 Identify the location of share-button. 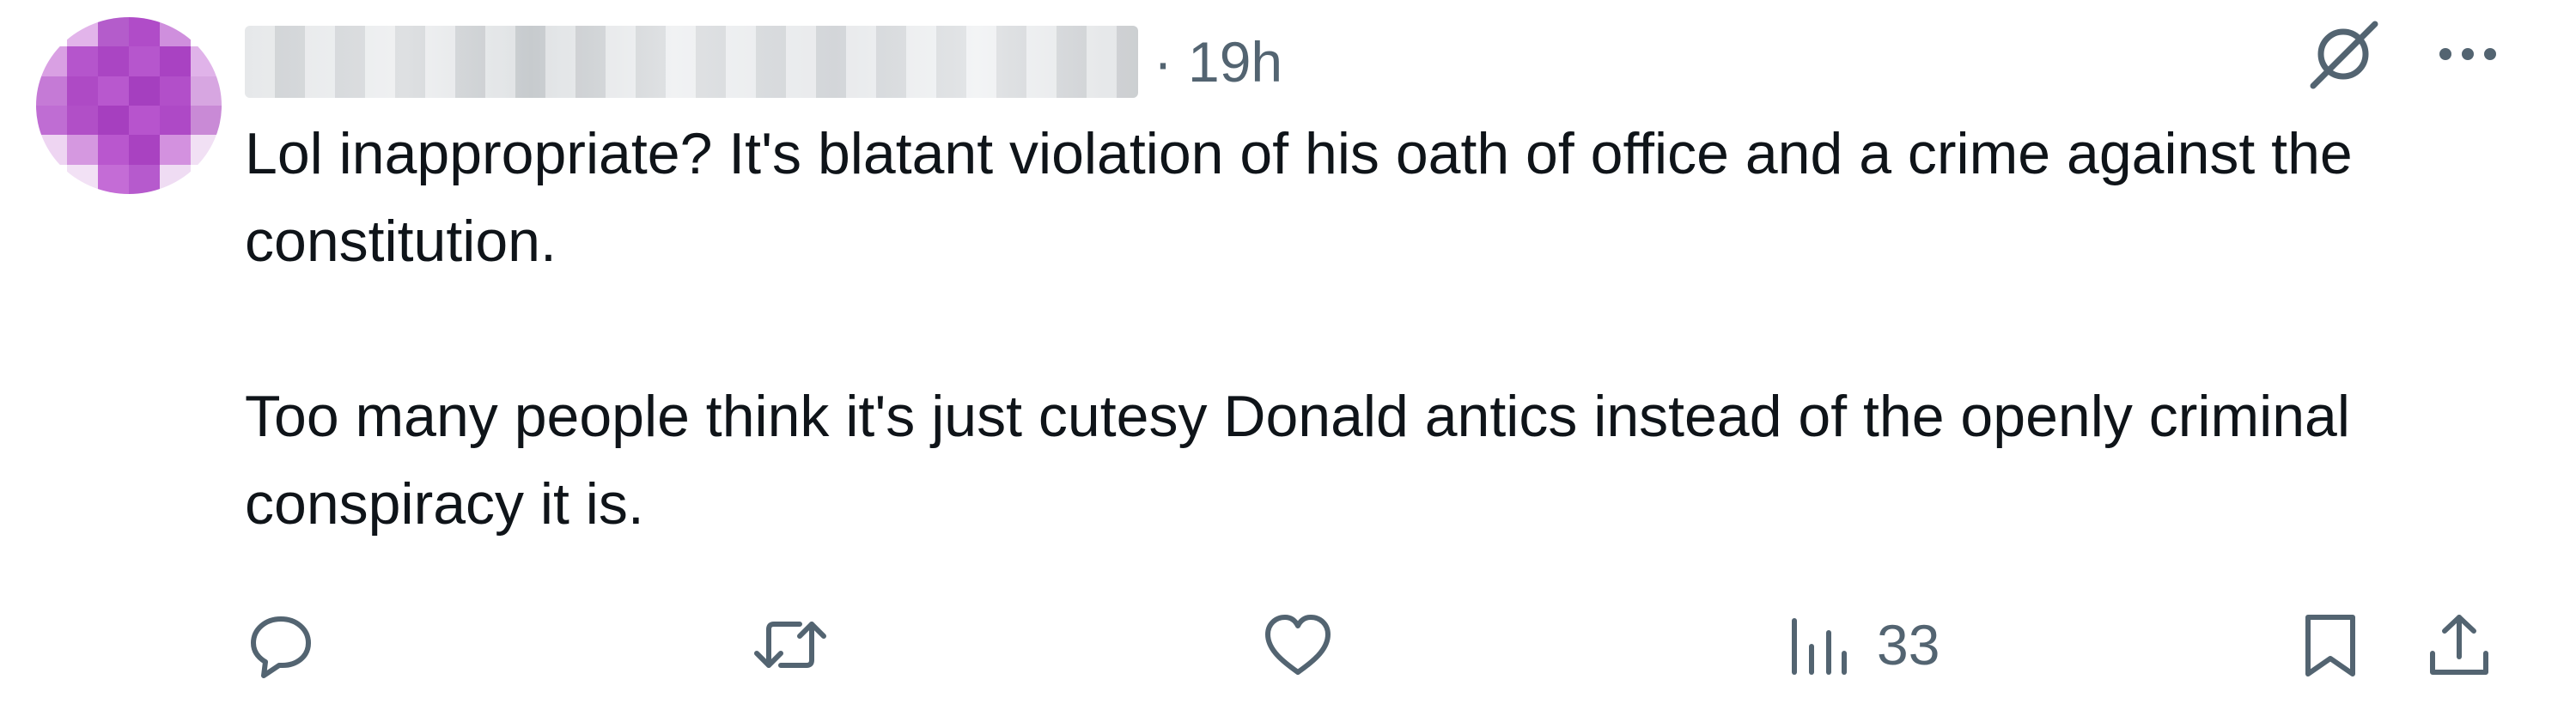
(2459, 645).